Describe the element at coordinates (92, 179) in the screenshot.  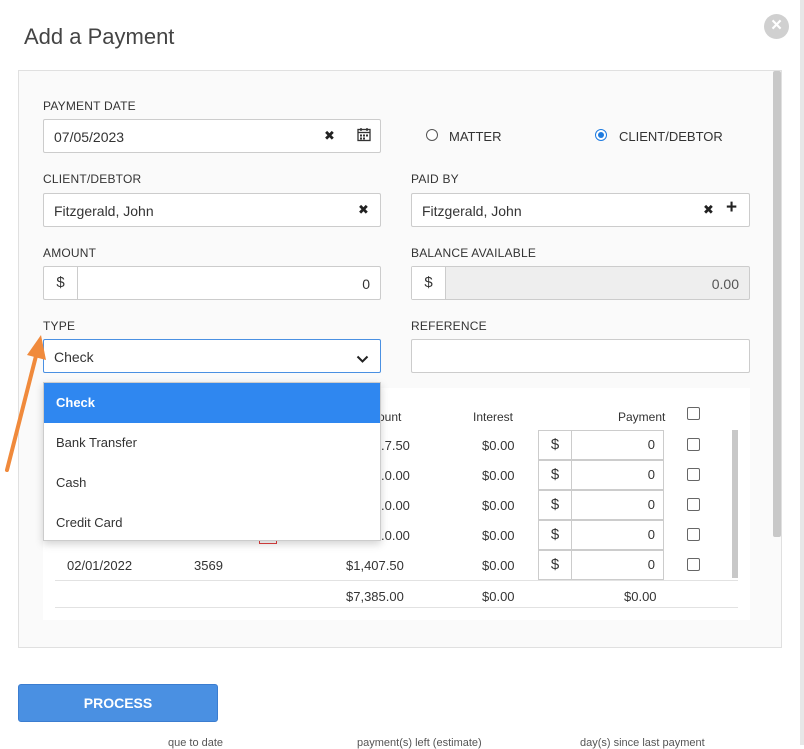
I see `client-debtor-label: CLIENT/DEBTOR` at that location.